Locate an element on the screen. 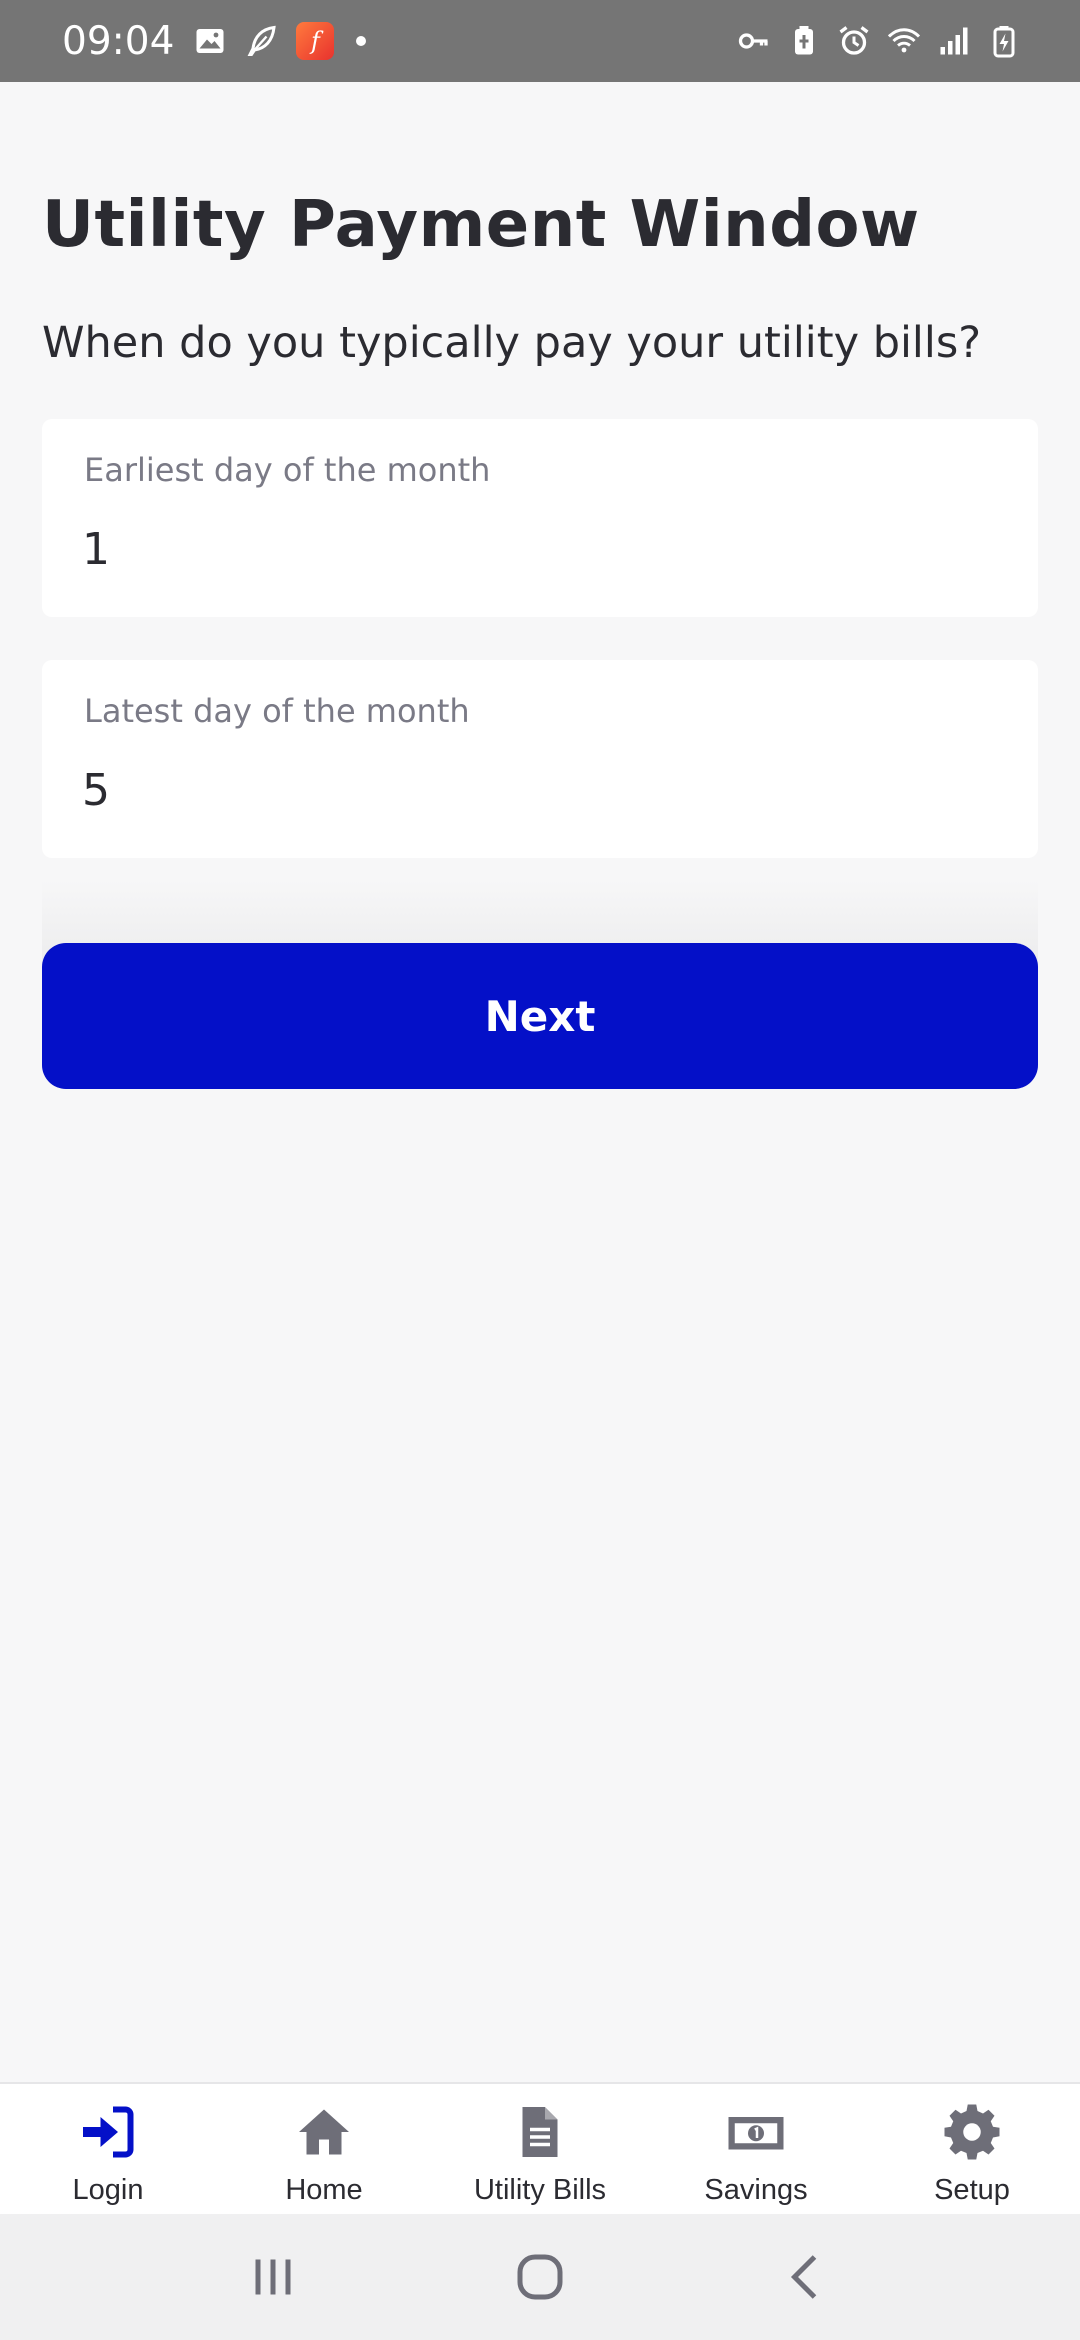  home-circle-icon is located at coordinates (540, 2277).